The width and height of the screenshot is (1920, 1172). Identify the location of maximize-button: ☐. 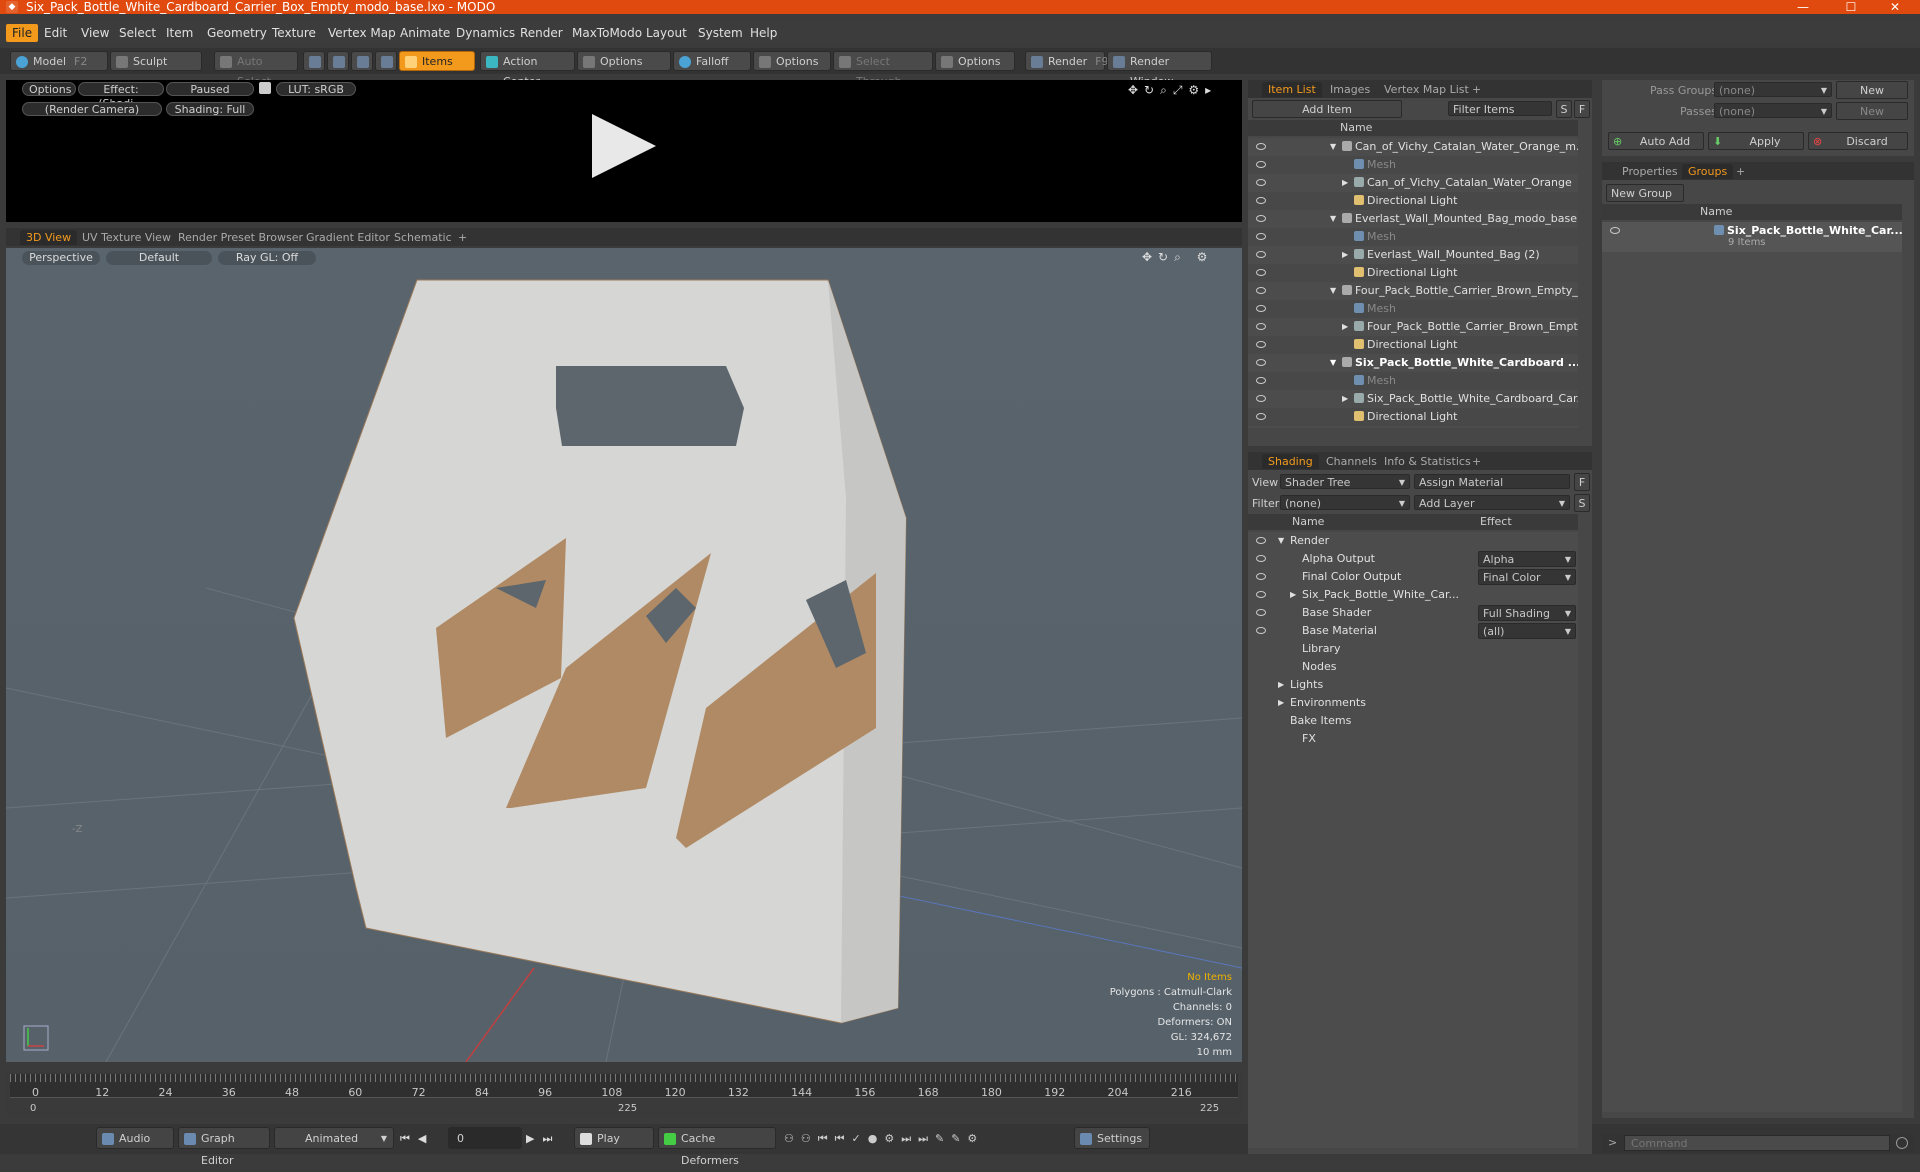
(1851, 7).